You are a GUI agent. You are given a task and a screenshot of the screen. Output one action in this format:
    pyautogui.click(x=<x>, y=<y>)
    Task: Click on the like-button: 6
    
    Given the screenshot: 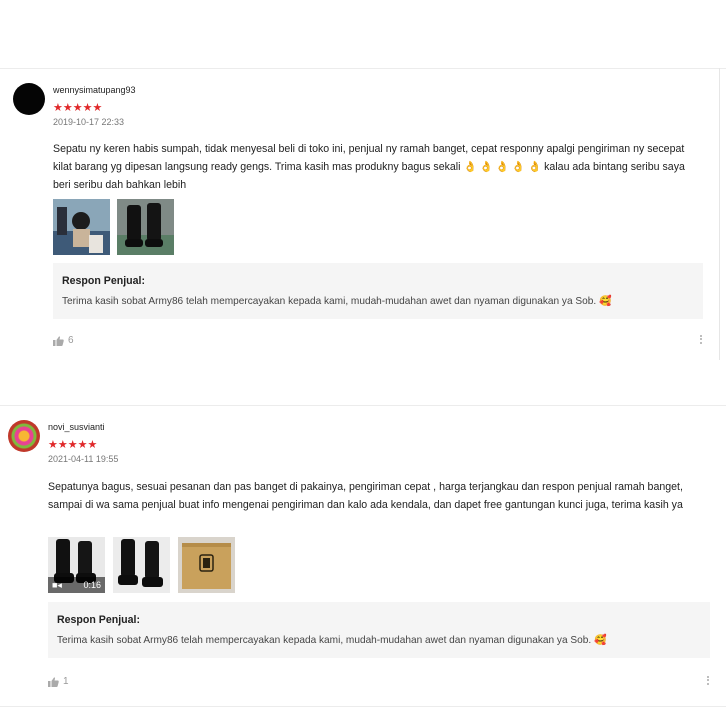 What is the action you would take?
    pyautogui.click(x=63, y=340)
    